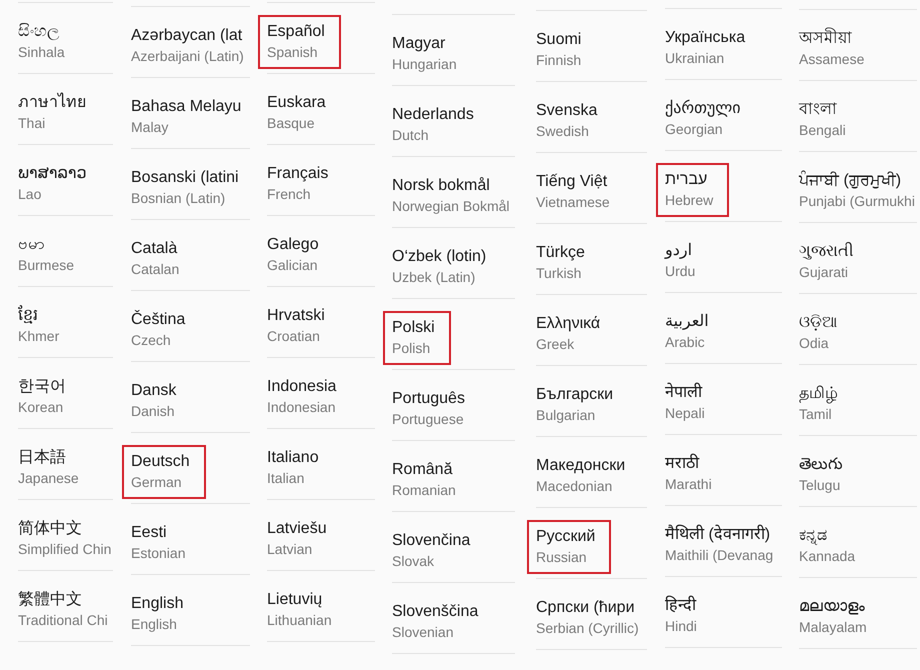 The height and width of the screenshot is (670, 920). I want to click on language-item: 繁體中文 Traditional Chi, so click(66, 610).